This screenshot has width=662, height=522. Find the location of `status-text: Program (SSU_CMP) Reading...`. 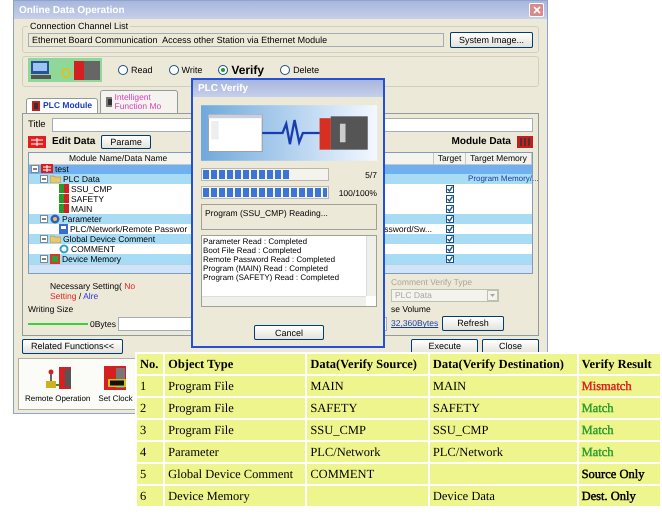

status-text: Program (SSU_CMP) Reading... is located at coordinates (266, 213).